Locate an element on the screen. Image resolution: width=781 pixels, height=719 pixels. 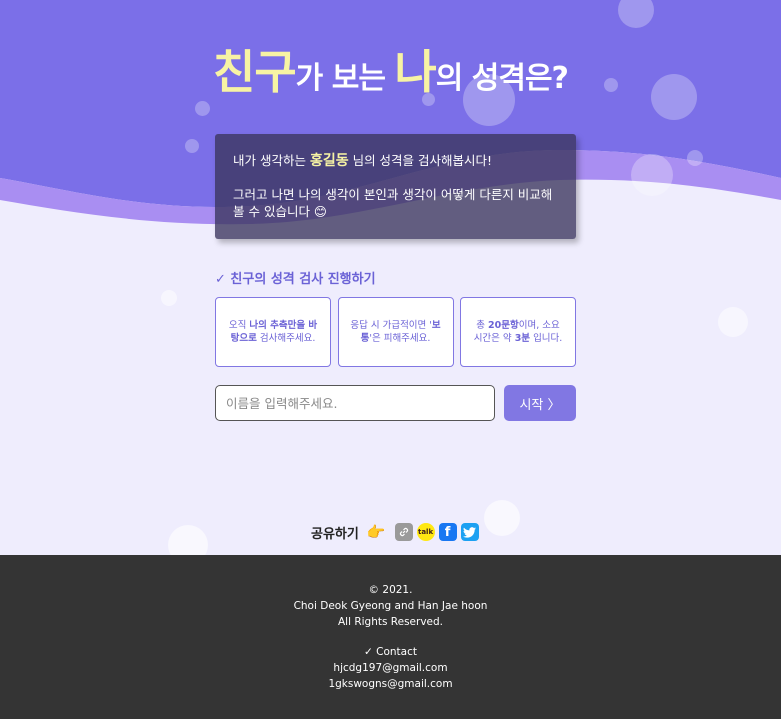
title-text: 가 보는 is located at coordinates (345, 78).